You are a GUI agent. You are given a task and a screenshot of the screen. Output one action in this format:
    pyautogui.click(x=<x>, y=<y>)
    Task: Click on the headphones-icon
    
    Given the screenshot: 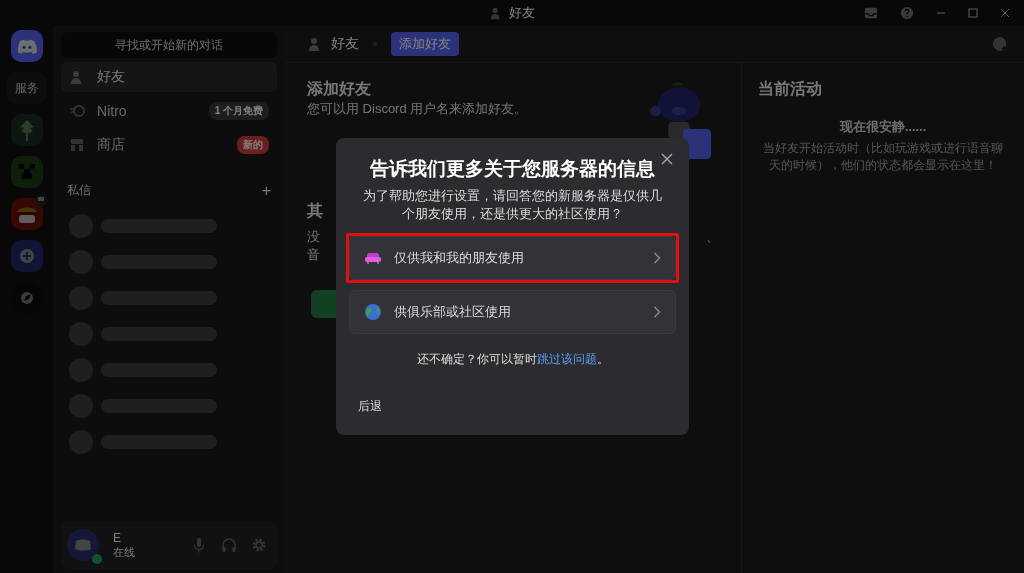 What is the action you would take?
    pyautogui.click(x=229, y=545)
    